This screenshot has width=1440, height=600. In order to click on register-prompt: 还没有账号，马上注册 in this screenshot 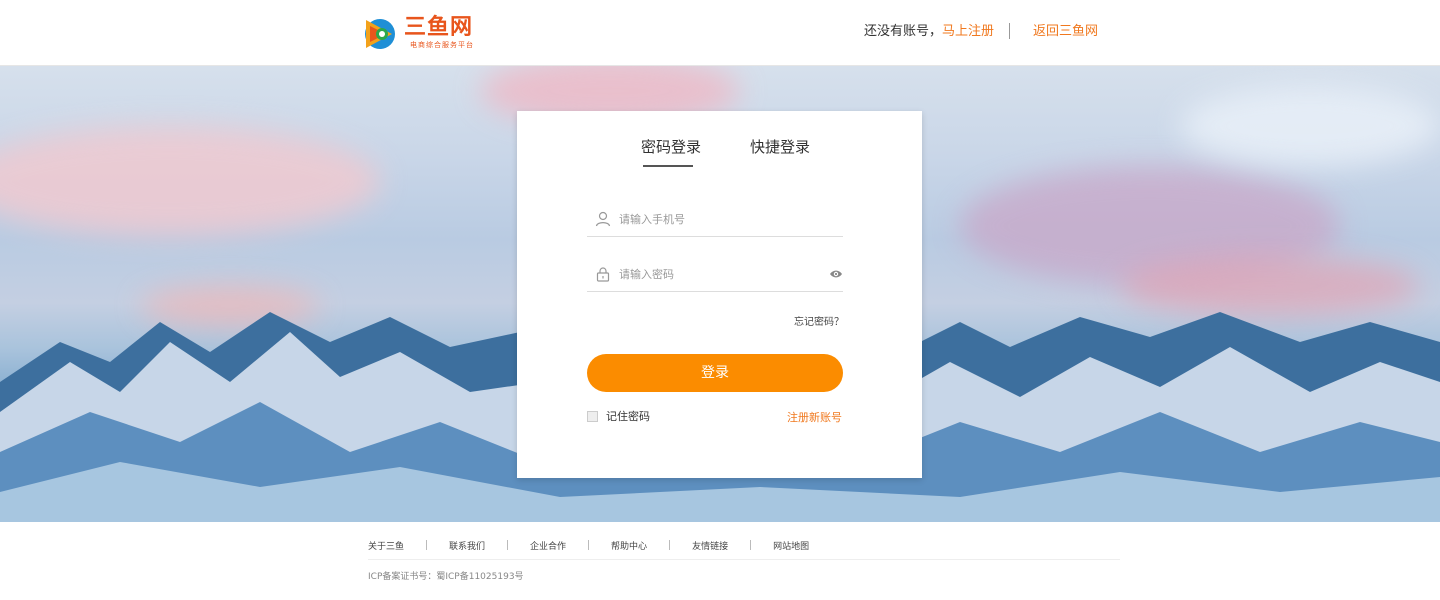, I will do `click(929, 32)`.